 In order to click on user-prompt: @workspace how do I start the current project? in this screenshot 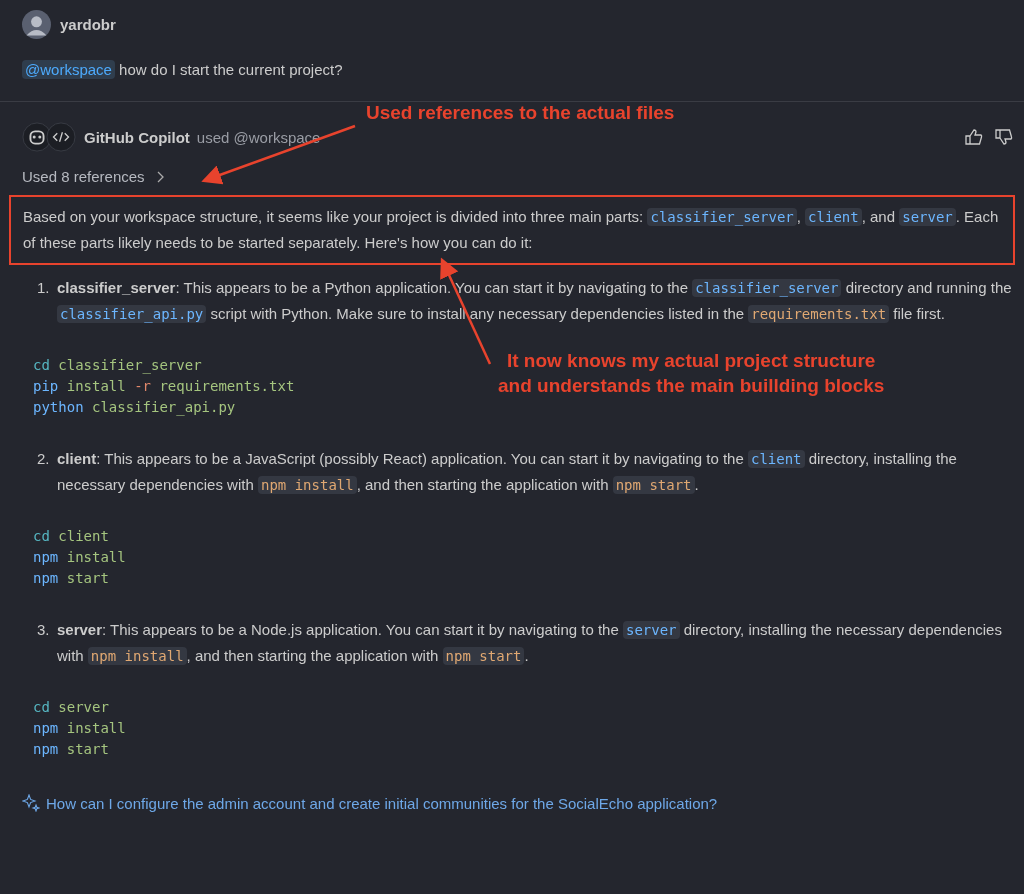, I will do `click(512, 70)`.